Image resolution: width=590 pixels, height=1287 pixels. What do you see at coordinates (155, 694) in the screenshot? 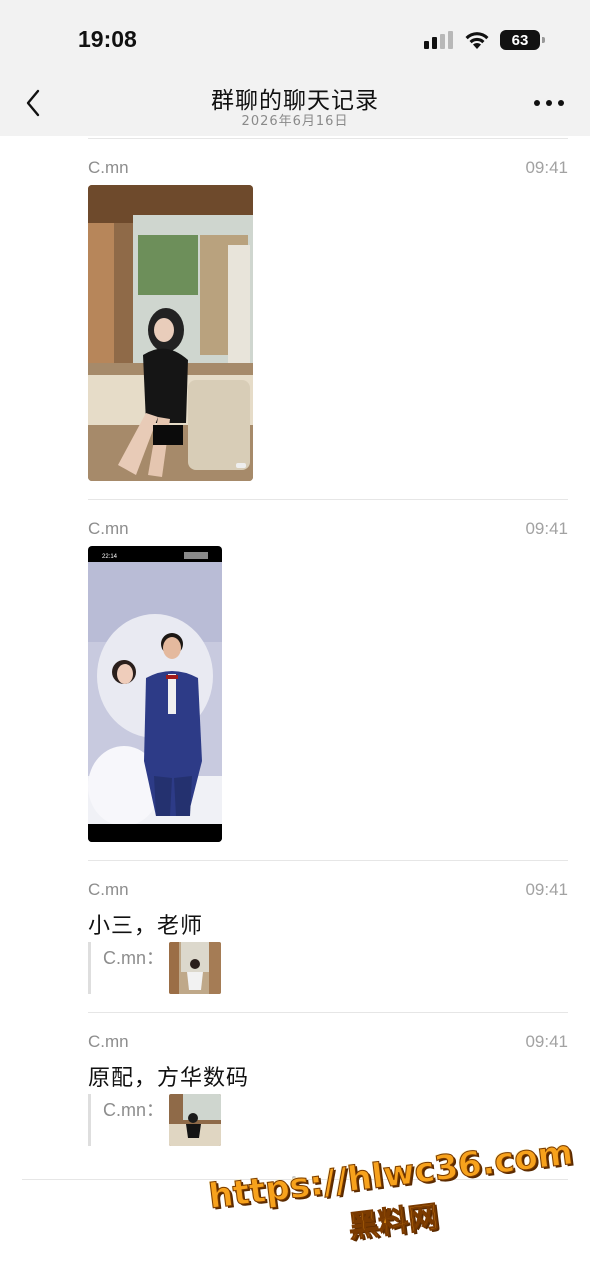
I see `message-image: 22:14` at bounding box center [155, 694].